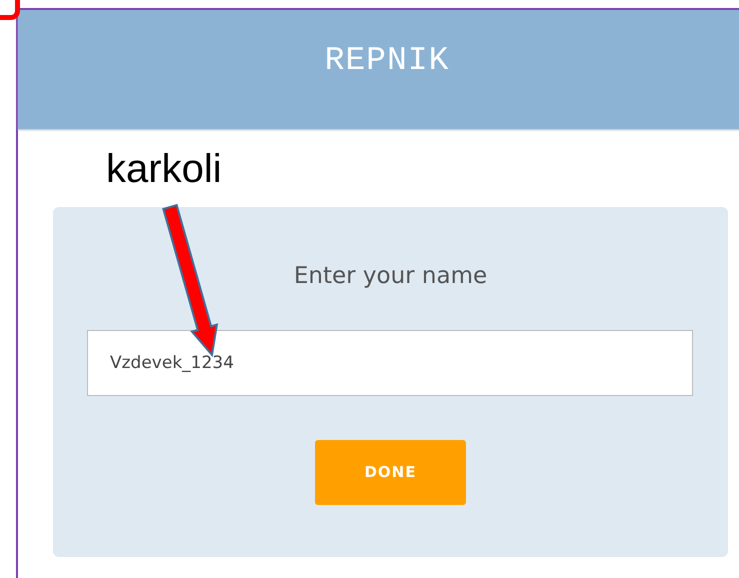  What do you see at coordinates (10, 10) in the screenshot?
I see `highlight-frame` at bounding box center [10, 10].